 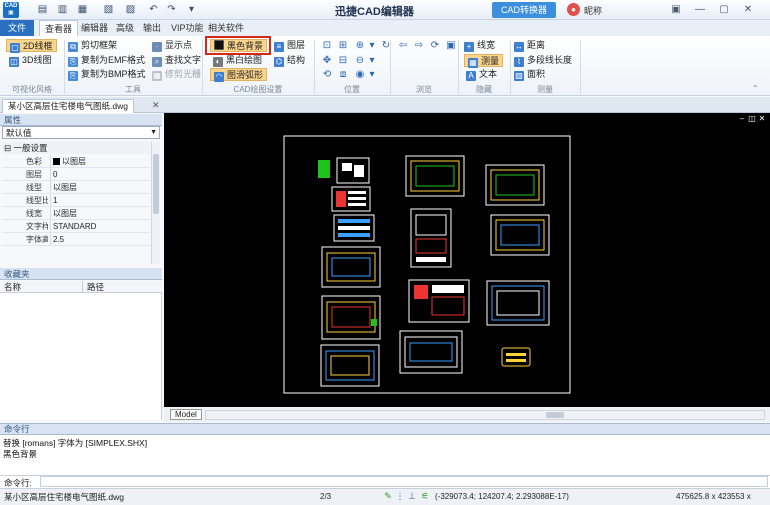 I want to click on view-dropdown-icon: ▾, so click(x=372, y=75).